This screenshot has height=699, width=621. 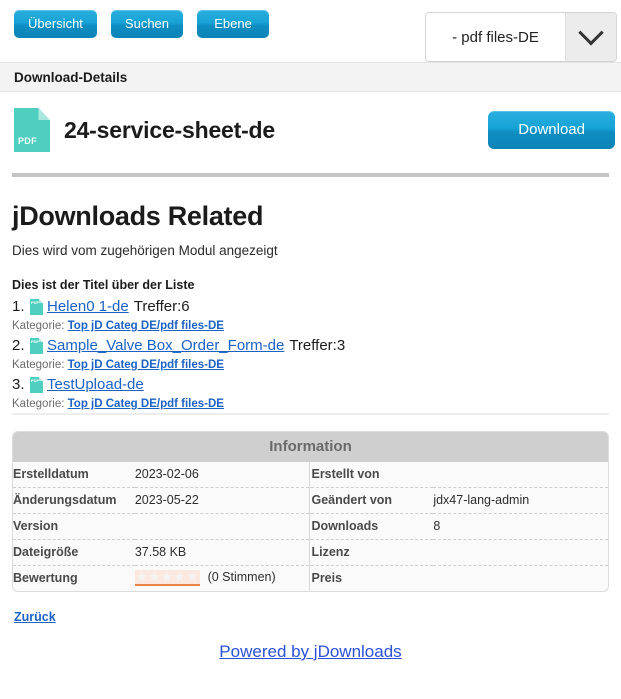 What do you see at coordinates (222, 526) in the screenshot?
I see `version-value` at bounding box center [222, 526].